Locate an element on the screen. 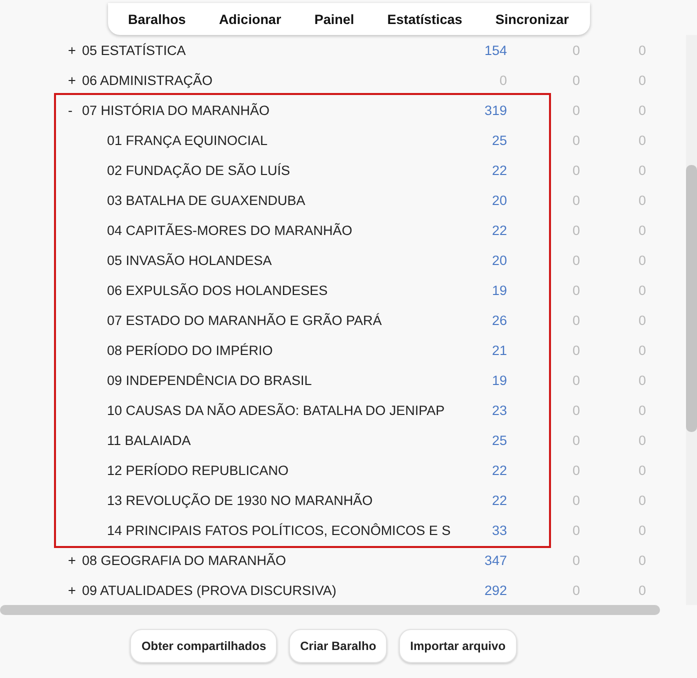  count: 154 is located at coordinates (495, 50).